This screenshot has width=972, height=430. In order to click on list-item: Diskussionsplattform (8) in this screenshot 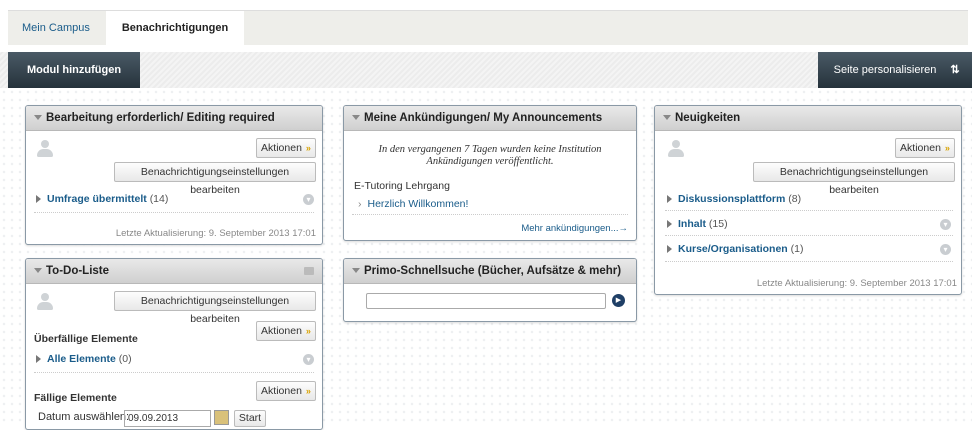, I will do `click(734, 199)`.